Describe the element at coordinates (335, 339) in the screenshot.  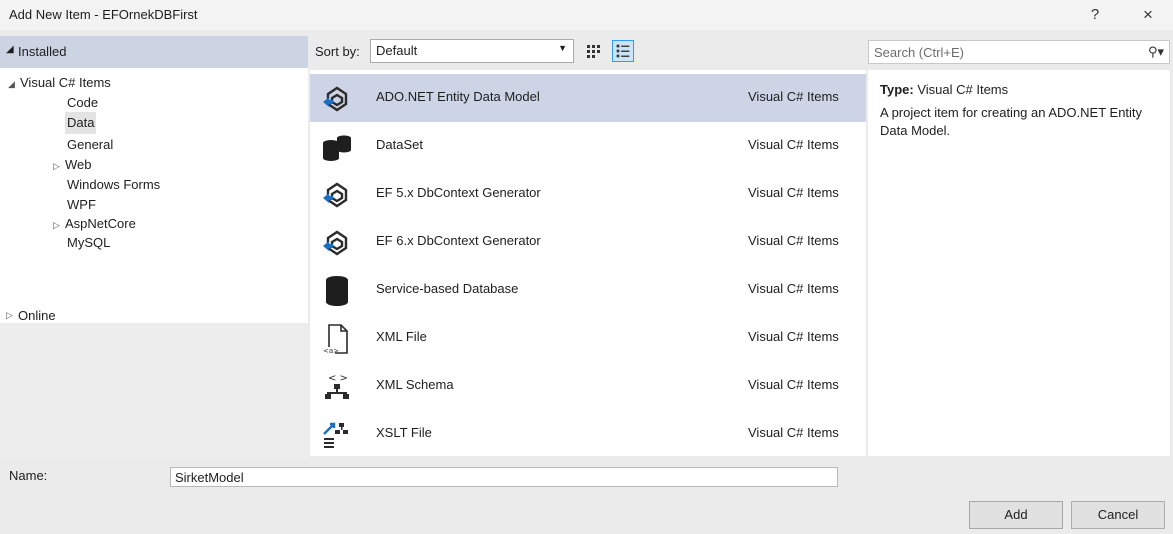
I see `xml-file-icon: <a>` at that location.